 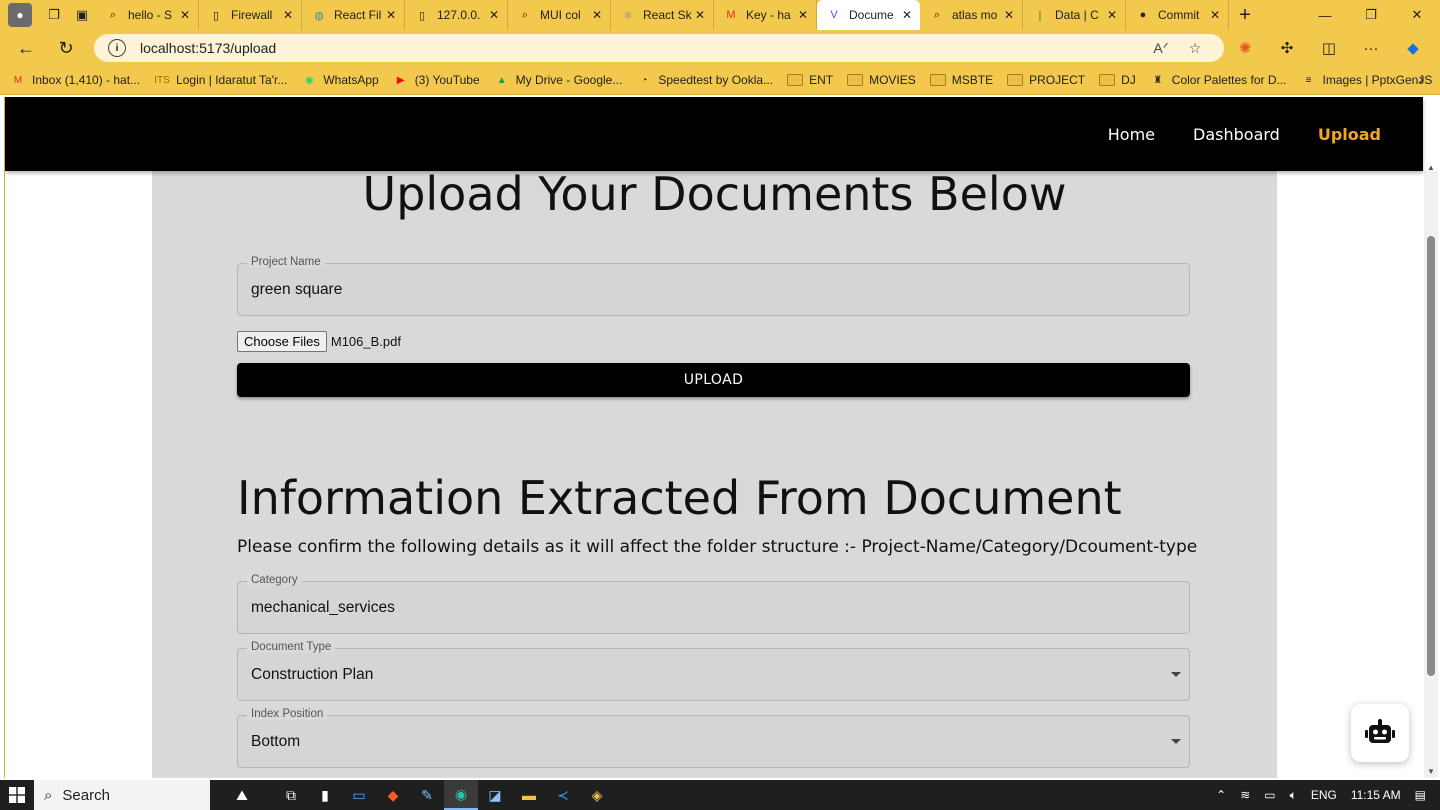 I want to click on choose-files-button: Choose Files, so click(x=282, y=341).